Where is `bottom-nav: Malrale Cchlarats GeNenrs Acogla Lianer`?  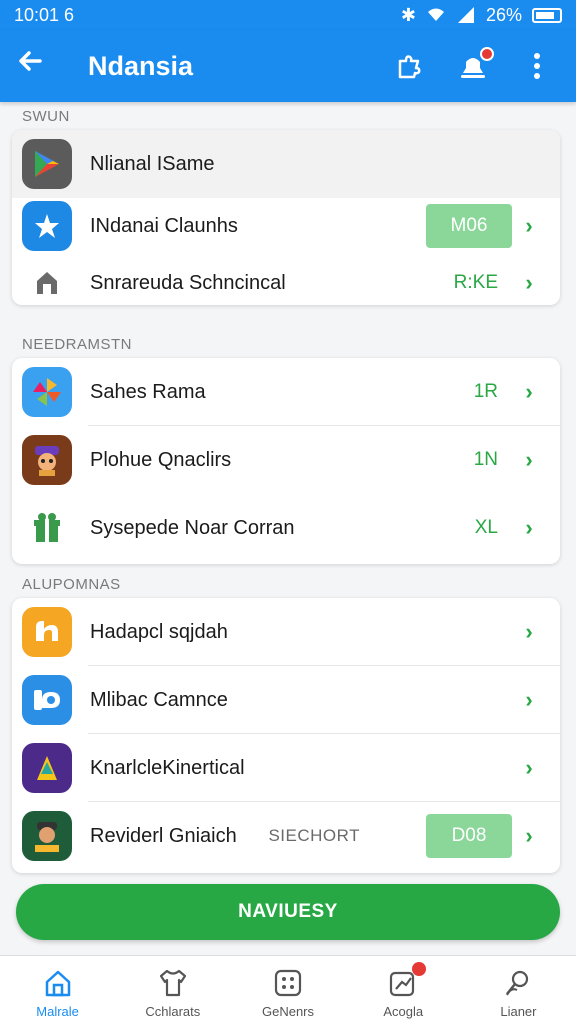
bottom-nav: Malrale Cchlarats GeNenrs Acogla Lianer is located at coordinates (288, 989).